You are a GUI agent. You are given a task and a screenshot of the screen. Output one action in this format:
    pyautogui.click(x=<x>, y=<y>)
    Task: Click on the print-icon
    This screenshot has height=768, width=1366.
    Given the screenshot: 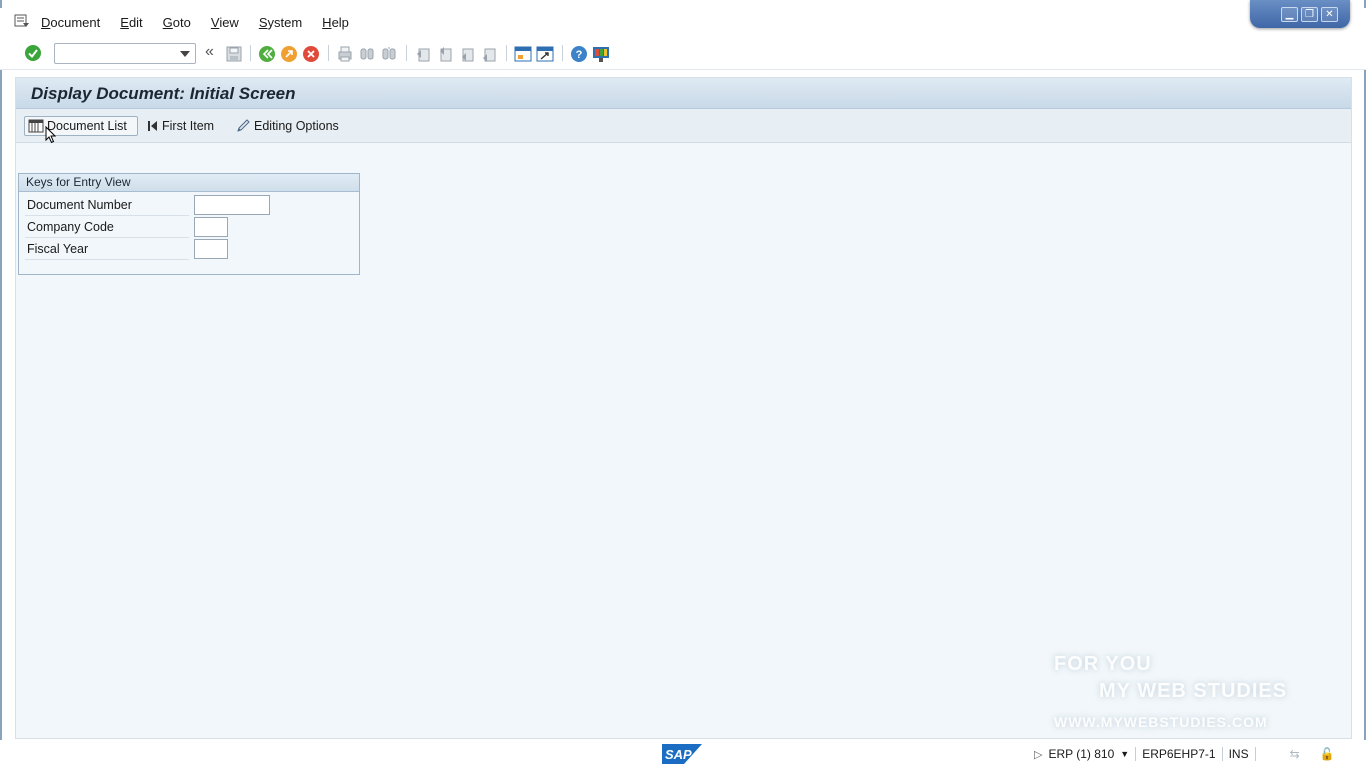 What is the action you would take?
    pyautogui.click(x=345, y=54)
    